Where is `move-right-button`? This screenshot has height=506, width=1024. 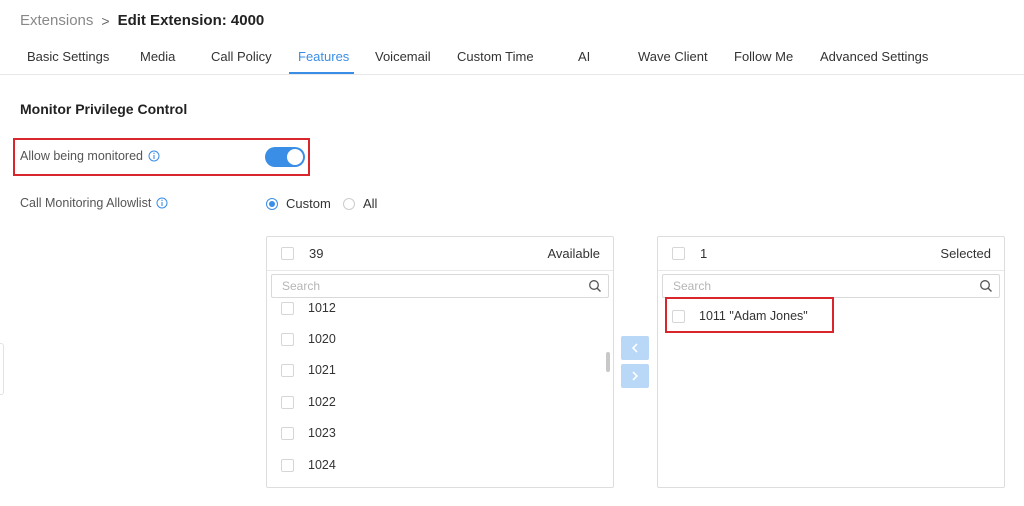
move-right-button is located at coordinates (635, 376).